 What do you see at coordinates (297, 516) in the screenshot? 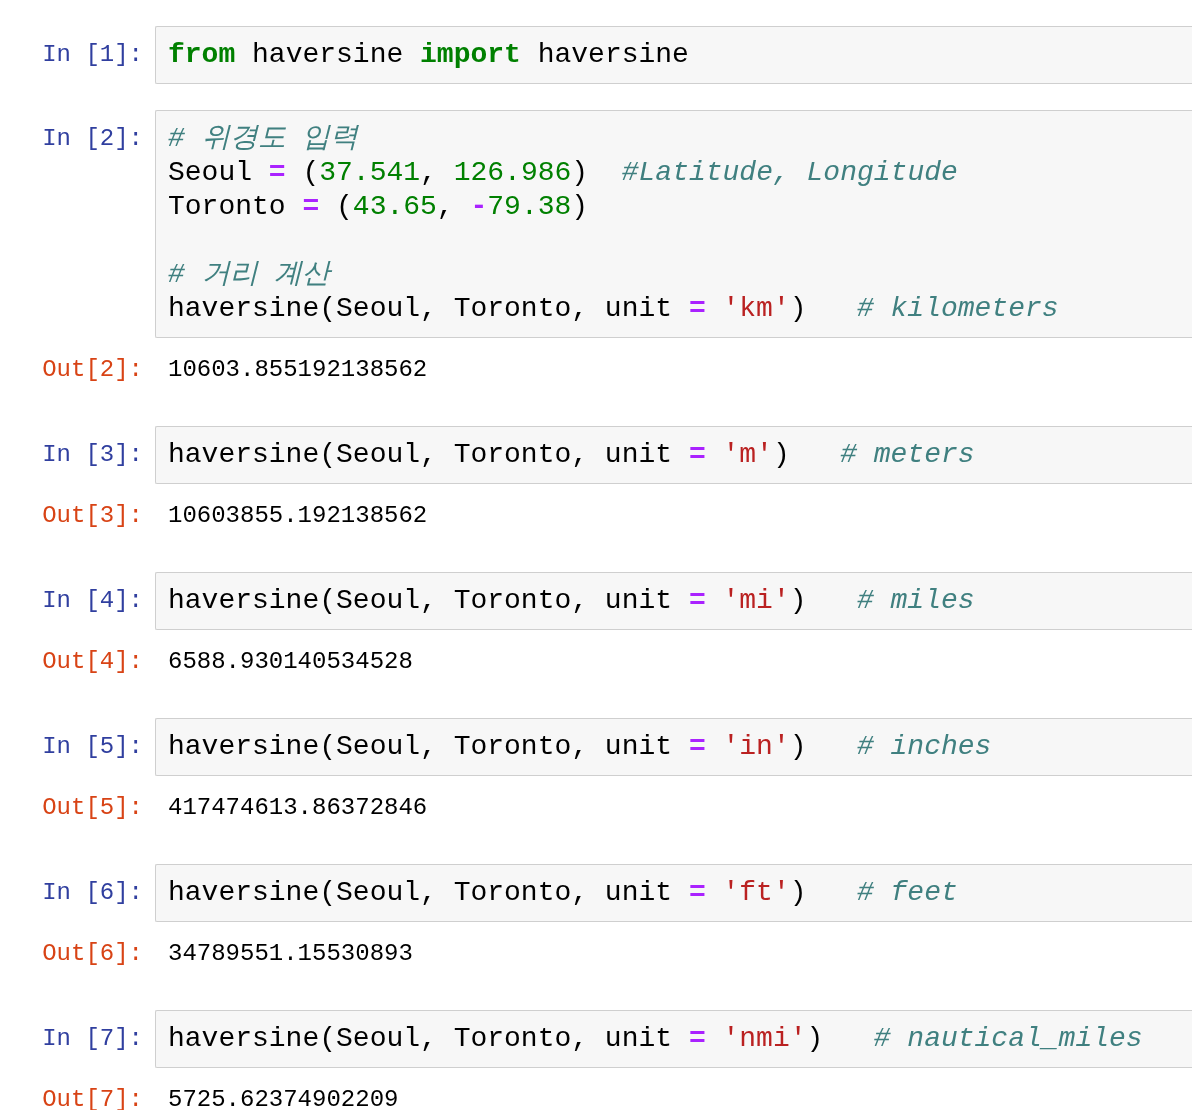
I see `output-text: 10603855.192138562` at bounding box center [297, 516].